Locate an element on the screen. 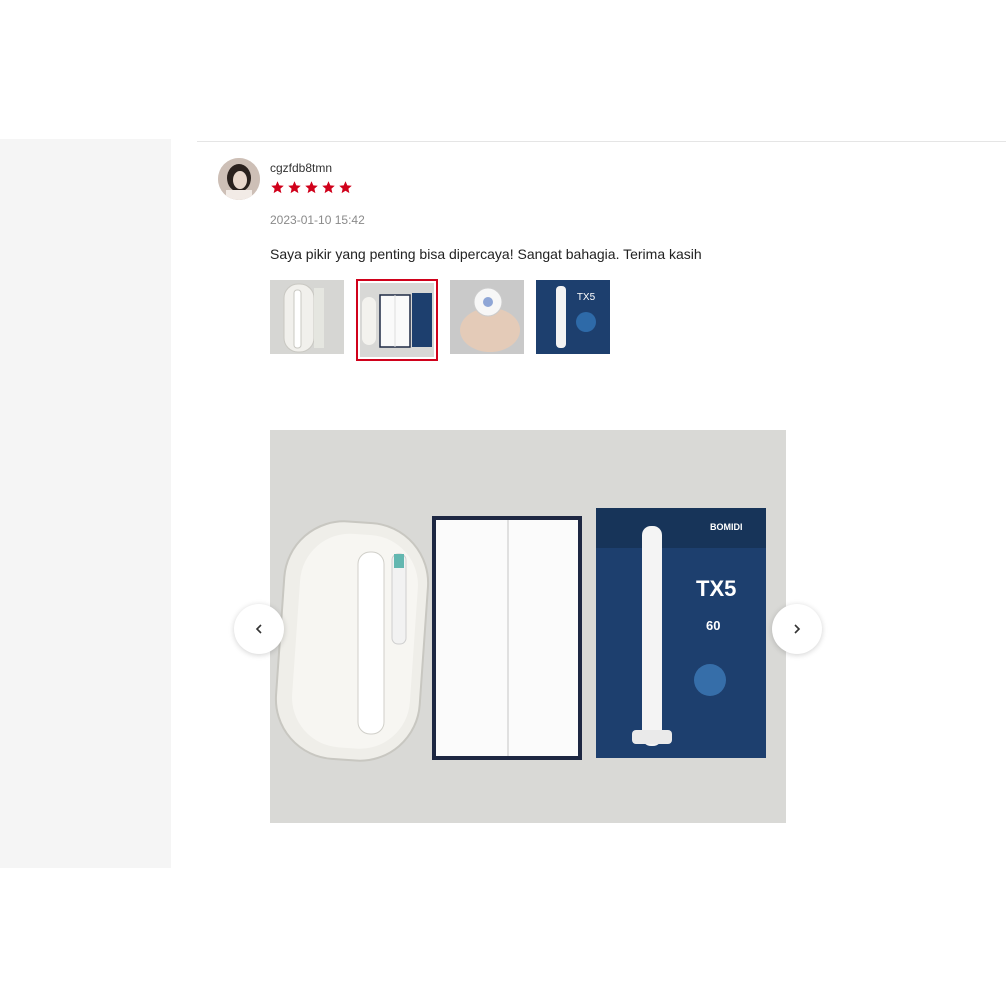 The image size is (1006, 1006). review-timestamp: 2023-01-10 15:42 is located at coordinates (317, 220).